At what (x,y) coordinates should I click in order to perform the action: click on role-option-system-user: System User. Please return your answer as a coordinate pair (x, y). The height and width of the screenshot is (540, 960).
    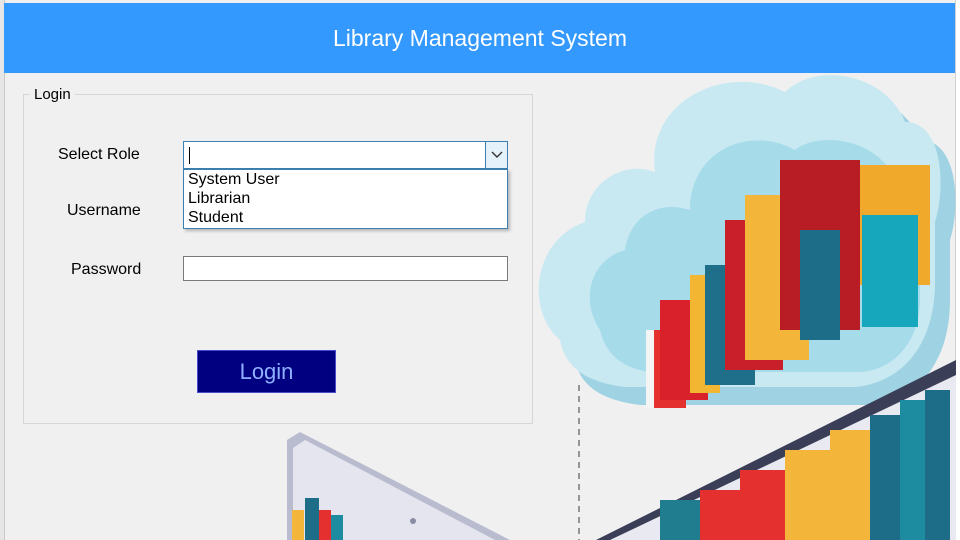
    Looking at the image, I should click on (345, 179).